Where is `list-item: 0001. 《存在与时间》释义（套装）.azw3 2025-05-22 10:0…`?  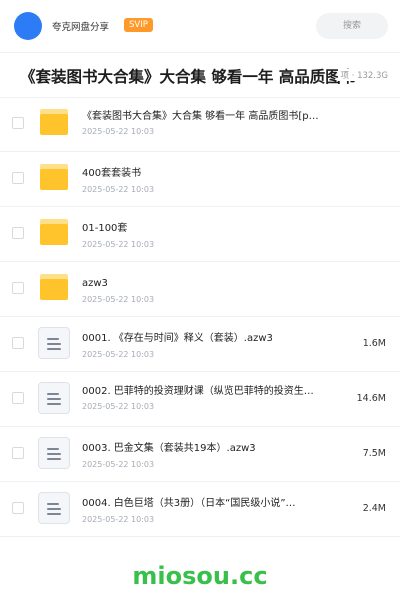 list-item: 0001. 《存在与时间》释义（套装）.azw3 2025-05-22 10:0… is located at coordinates (200, 344).